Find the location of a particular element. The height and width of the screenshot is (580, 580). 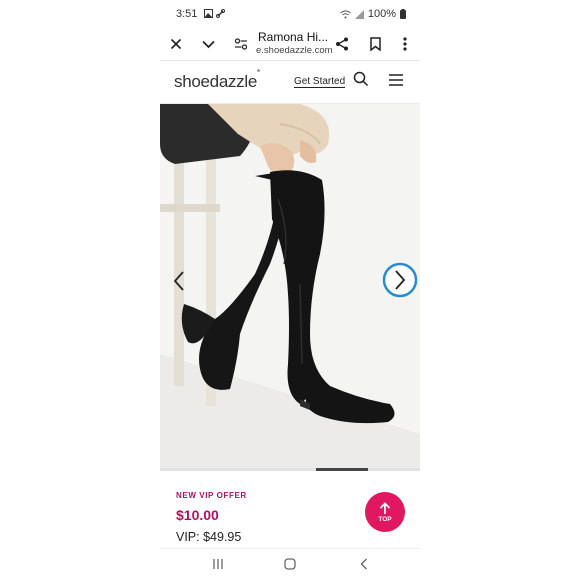

site-header: shoedazzle* Get Started is located at coordinates (290, 82).